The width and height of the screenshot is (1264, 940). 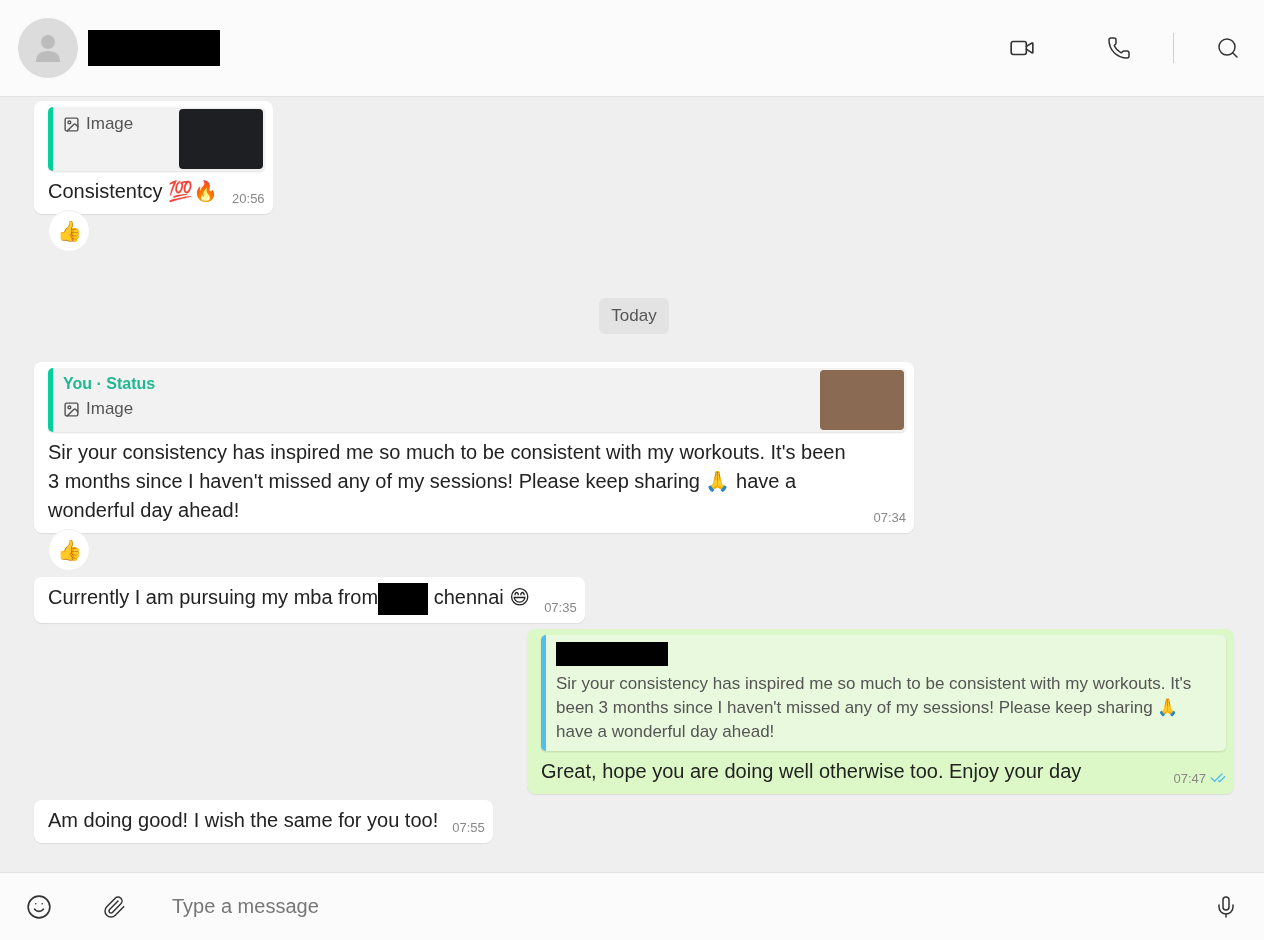 I want to click on message-time: 07:47, so click(x=1199, y=778).